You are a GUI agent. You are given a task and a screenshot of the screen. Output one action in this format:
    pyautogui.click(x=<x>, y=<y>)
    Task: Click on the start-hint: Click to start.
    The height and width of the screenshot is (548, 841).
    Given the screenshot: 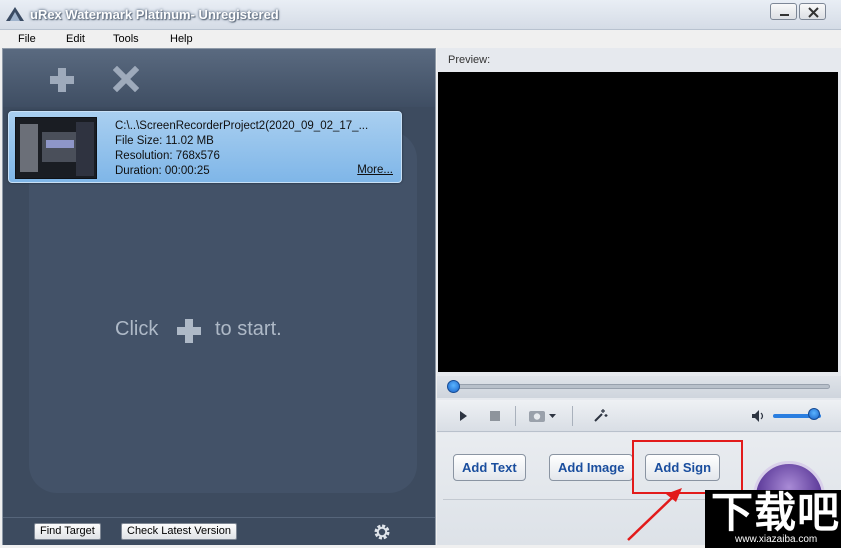 What is the action you would take?
    pyautogui.click(x=219, y=329)
    